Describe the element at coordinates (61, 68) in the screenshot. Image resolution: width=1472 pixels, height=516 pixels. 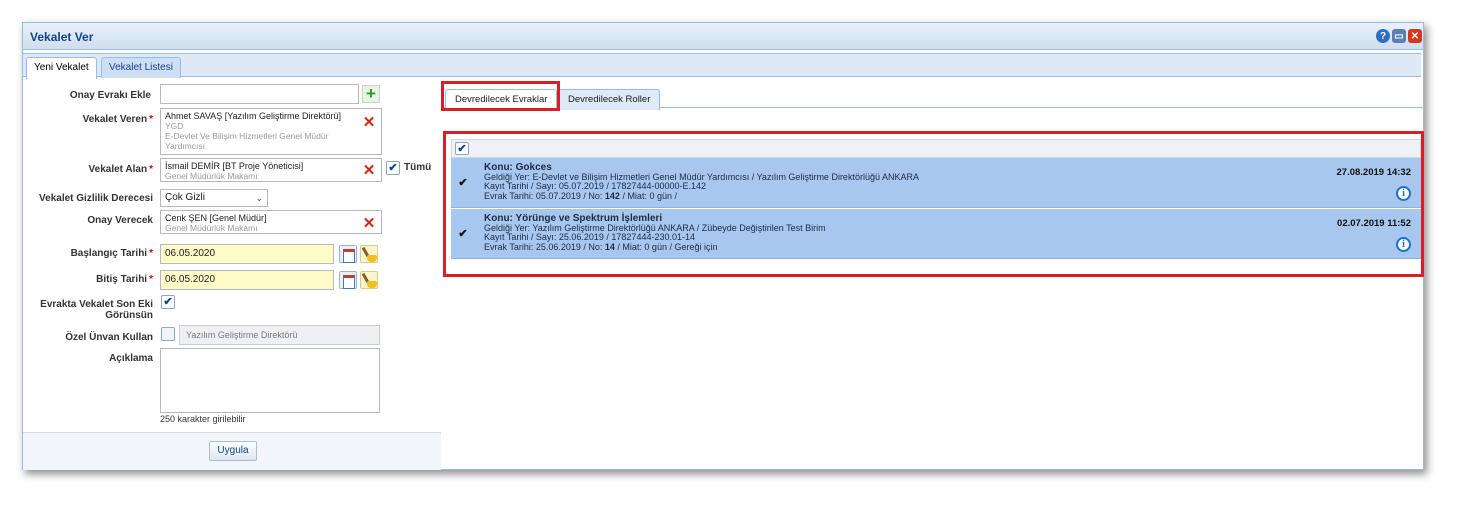
I see `tab-yeni-vekalet: Yeni Vekalet` at that location.